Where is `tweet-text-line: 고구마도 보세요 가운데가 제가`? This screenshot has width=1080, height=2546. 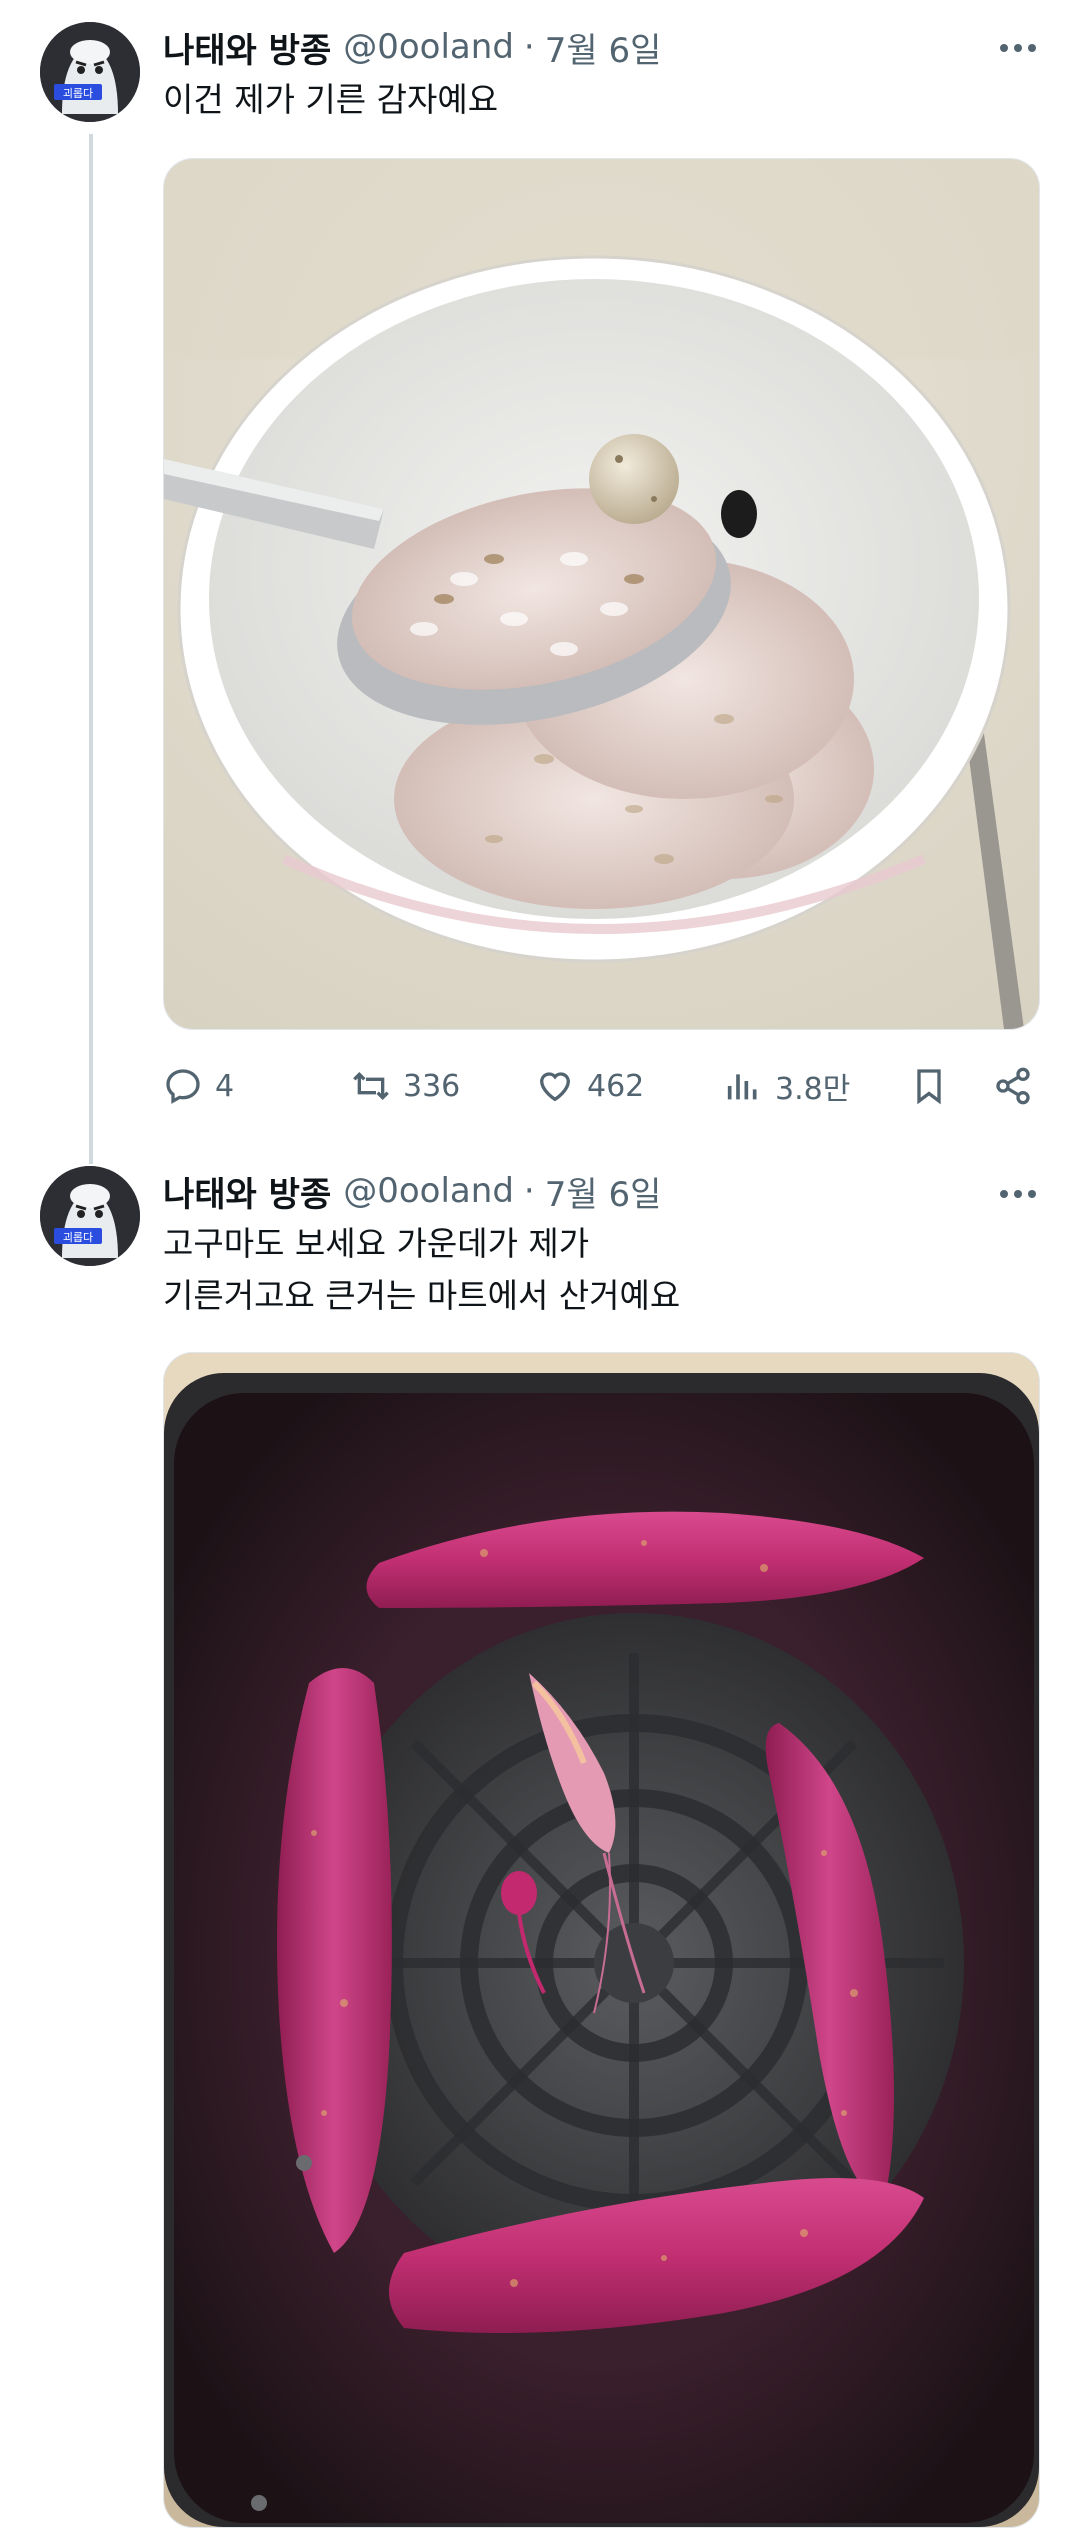 tweet-text-line: 고구마도 보세요 가운데가 제가 is located at coordinates (376, 1243).